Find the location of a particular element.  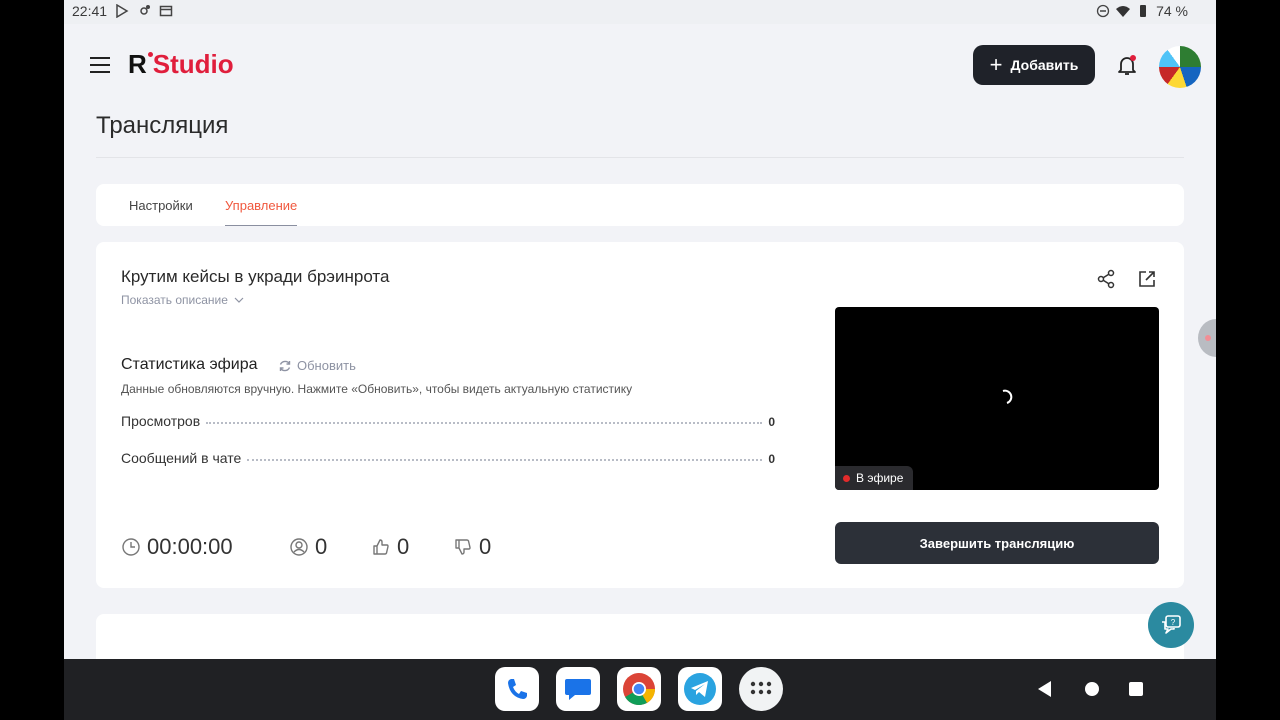

tab-settings: Настройки is located at coordinates (161, 205).